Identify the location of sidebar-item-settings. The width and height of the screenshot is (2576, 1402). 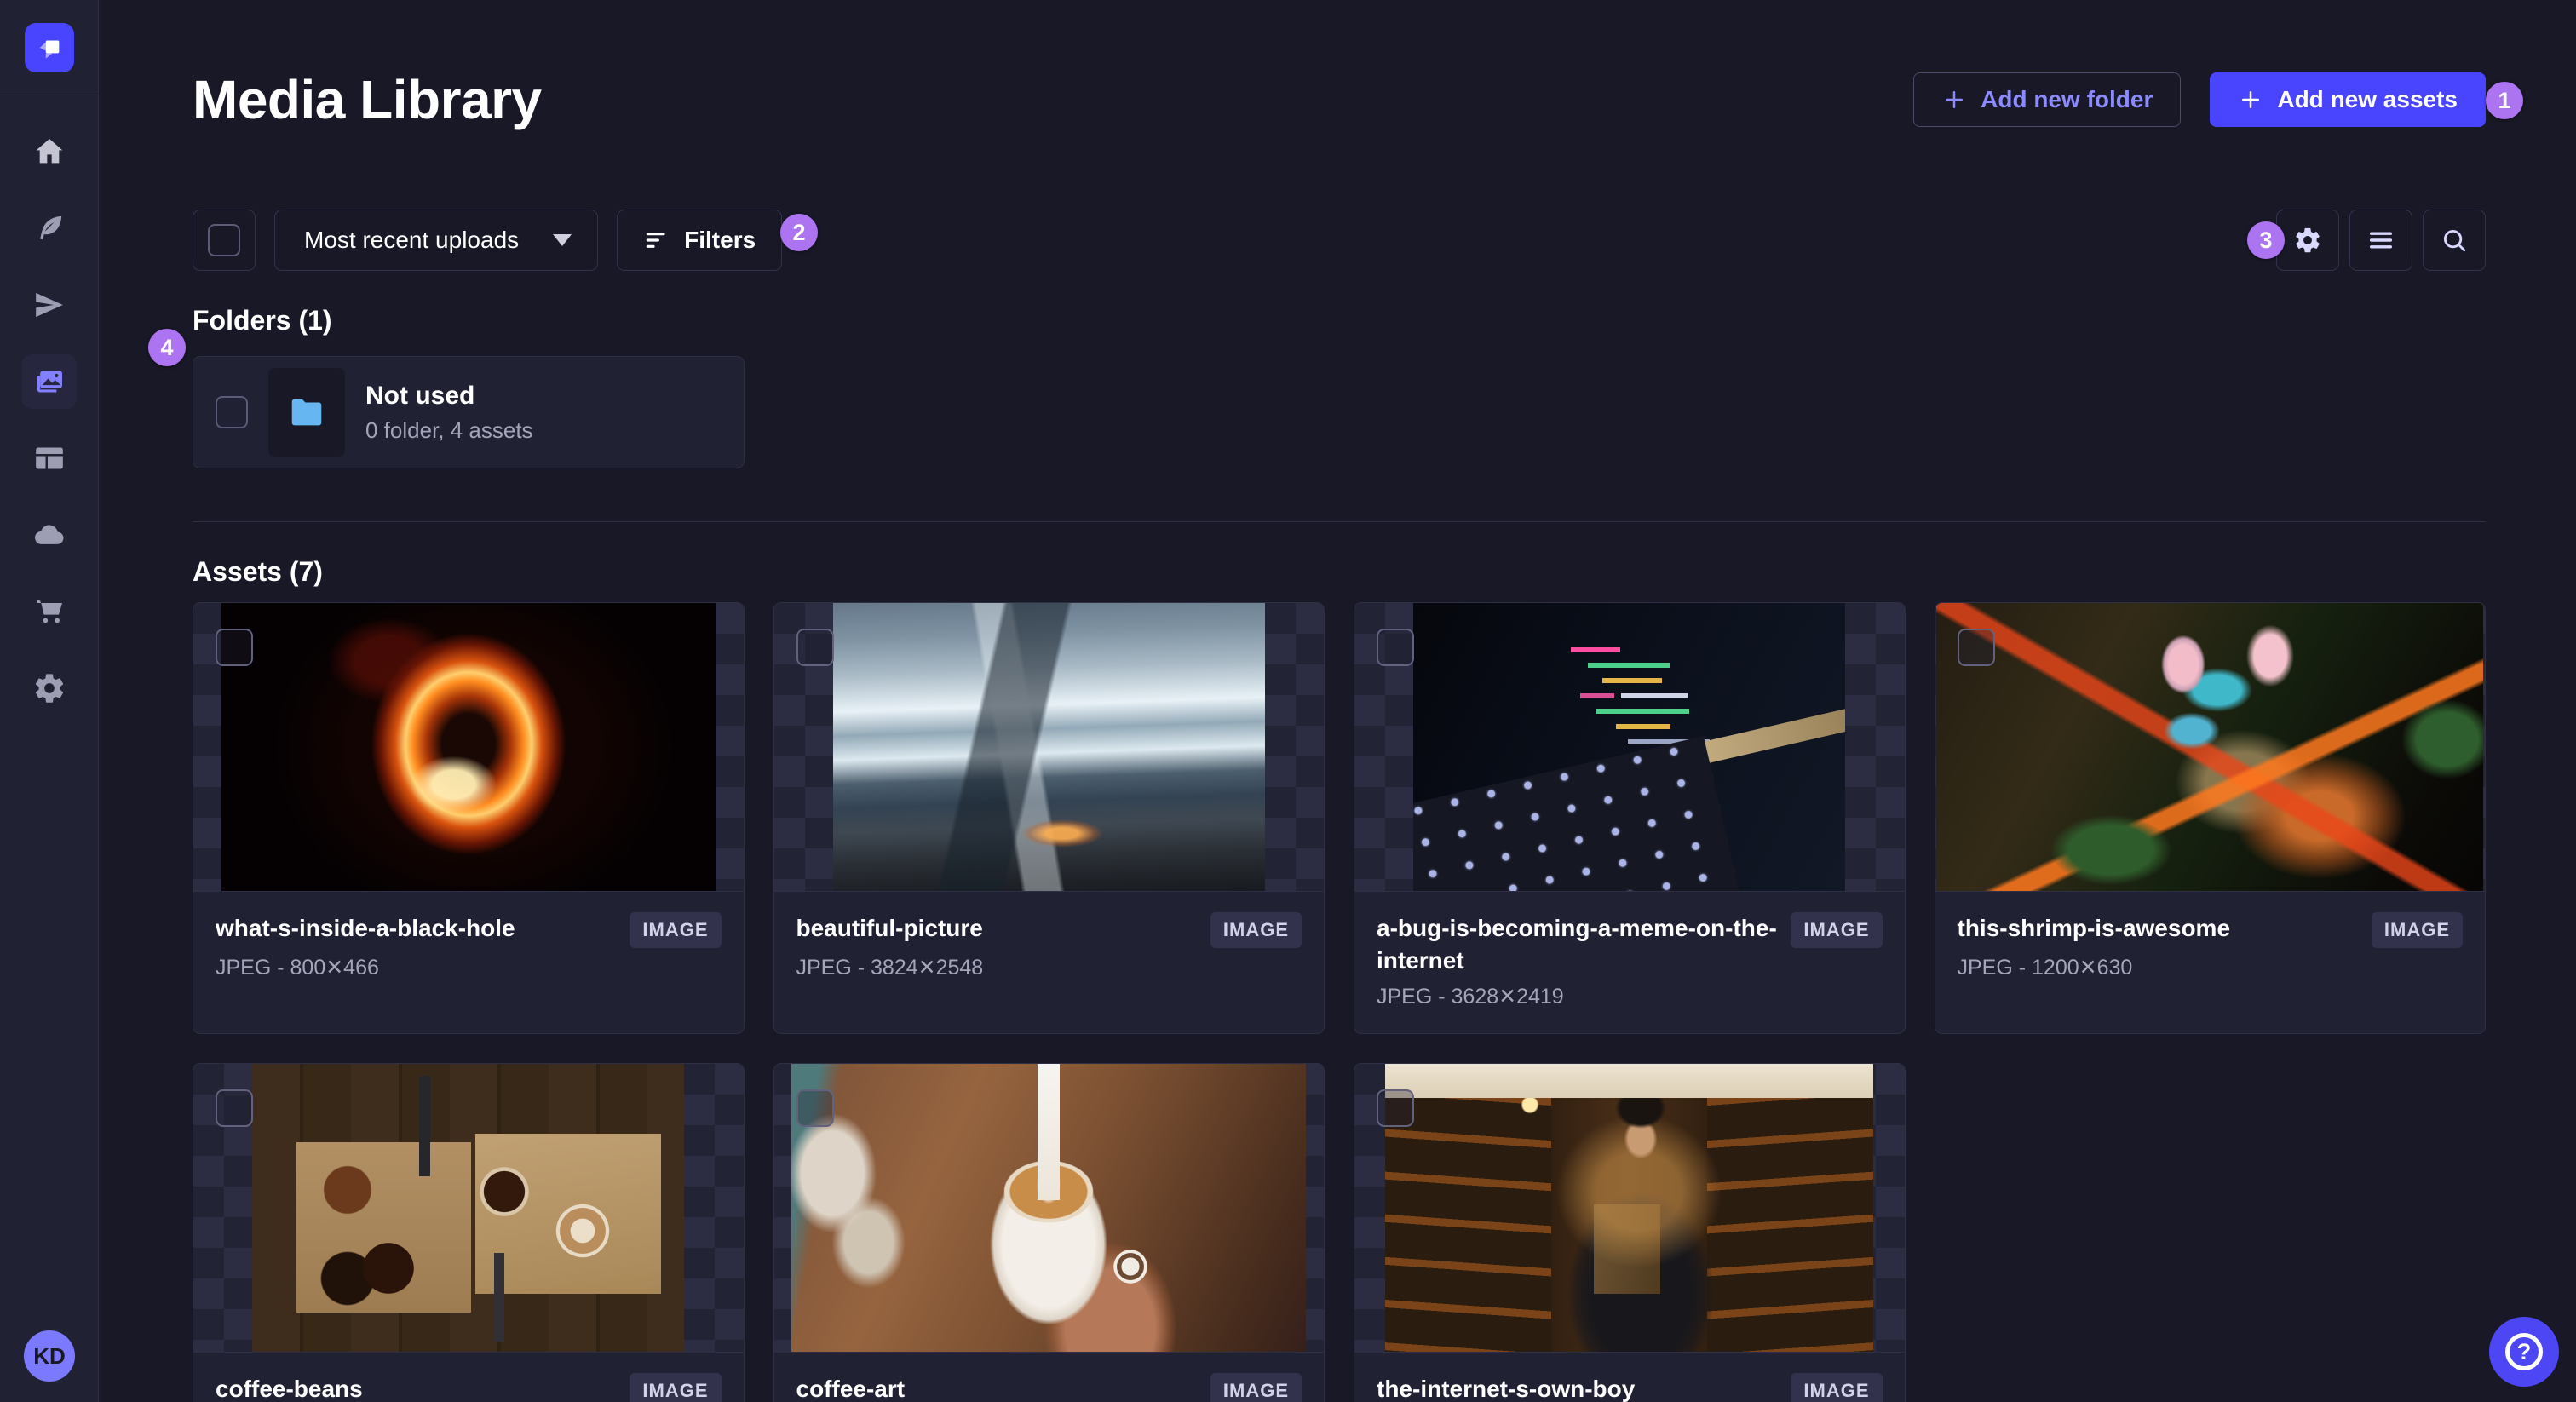
(50, 688).